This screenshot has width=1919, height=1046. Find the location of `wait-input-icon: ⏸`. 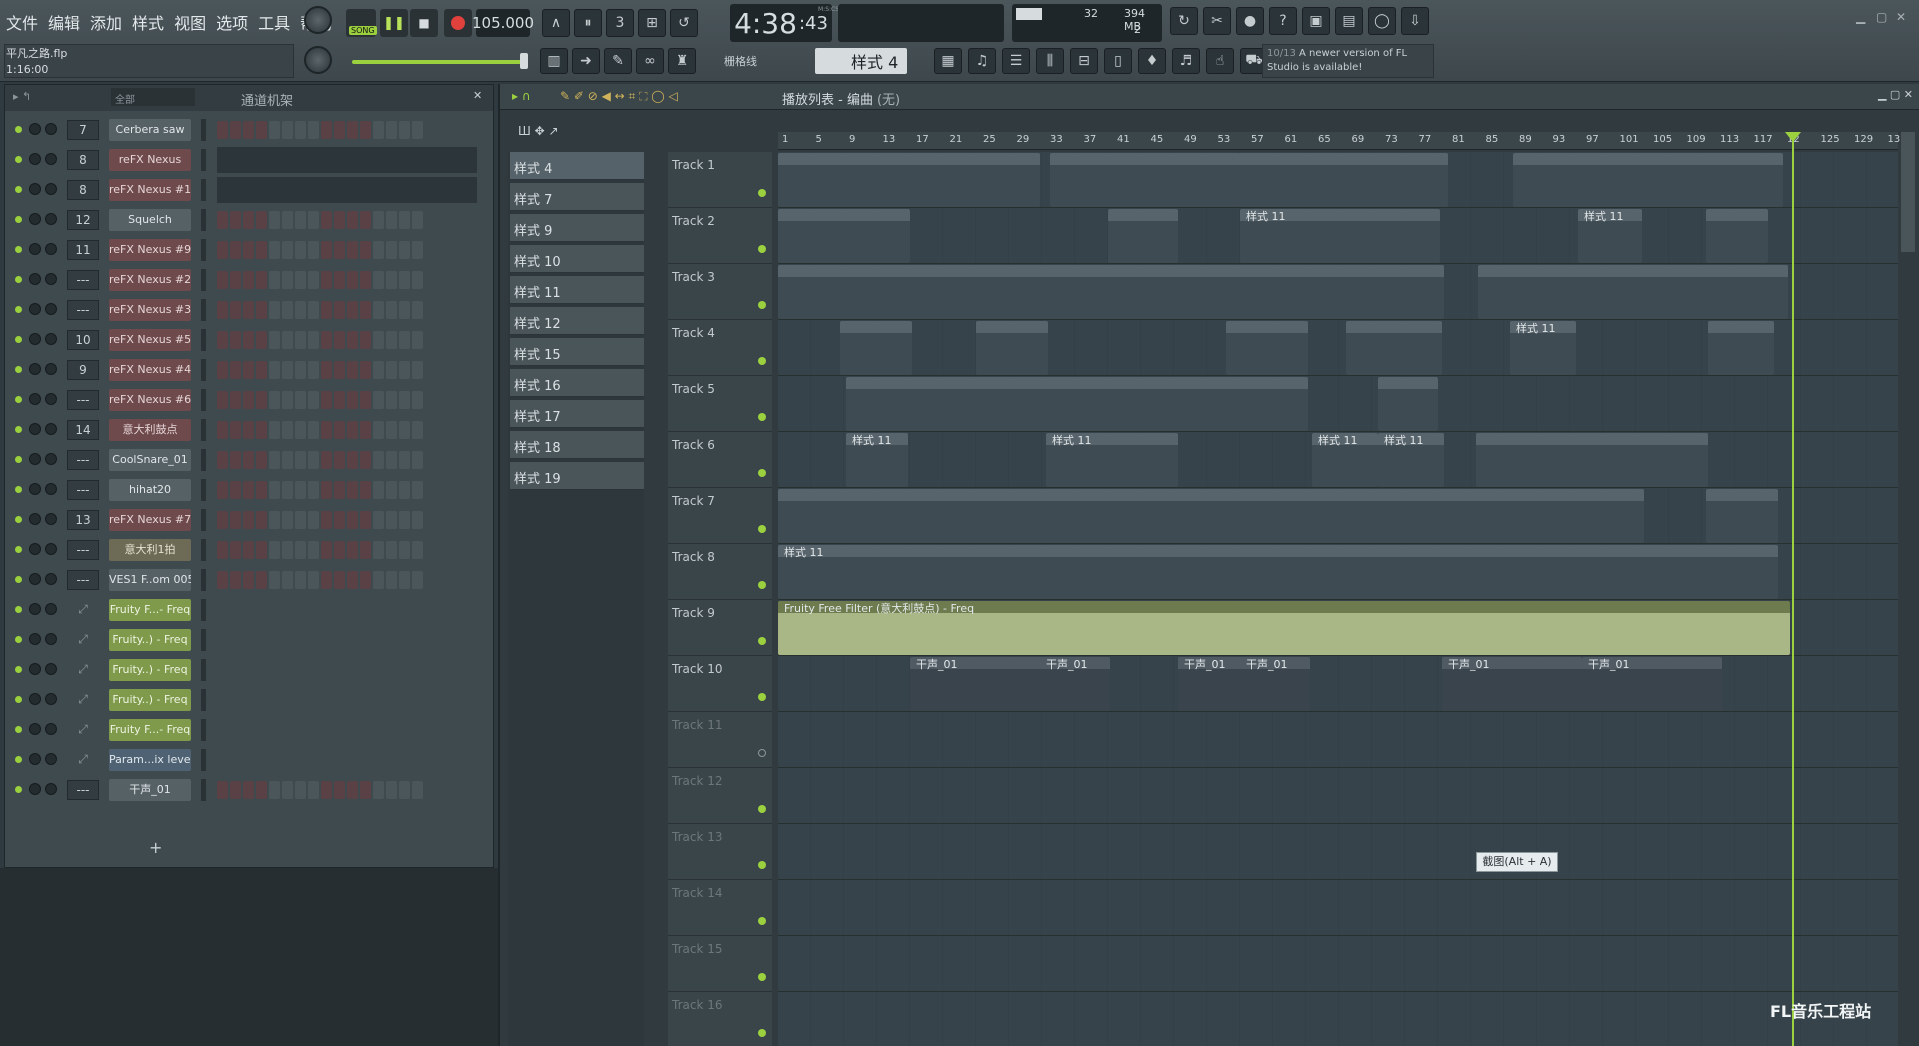

wait-input-icon: ⏸ is located at coordinates (588, 23).